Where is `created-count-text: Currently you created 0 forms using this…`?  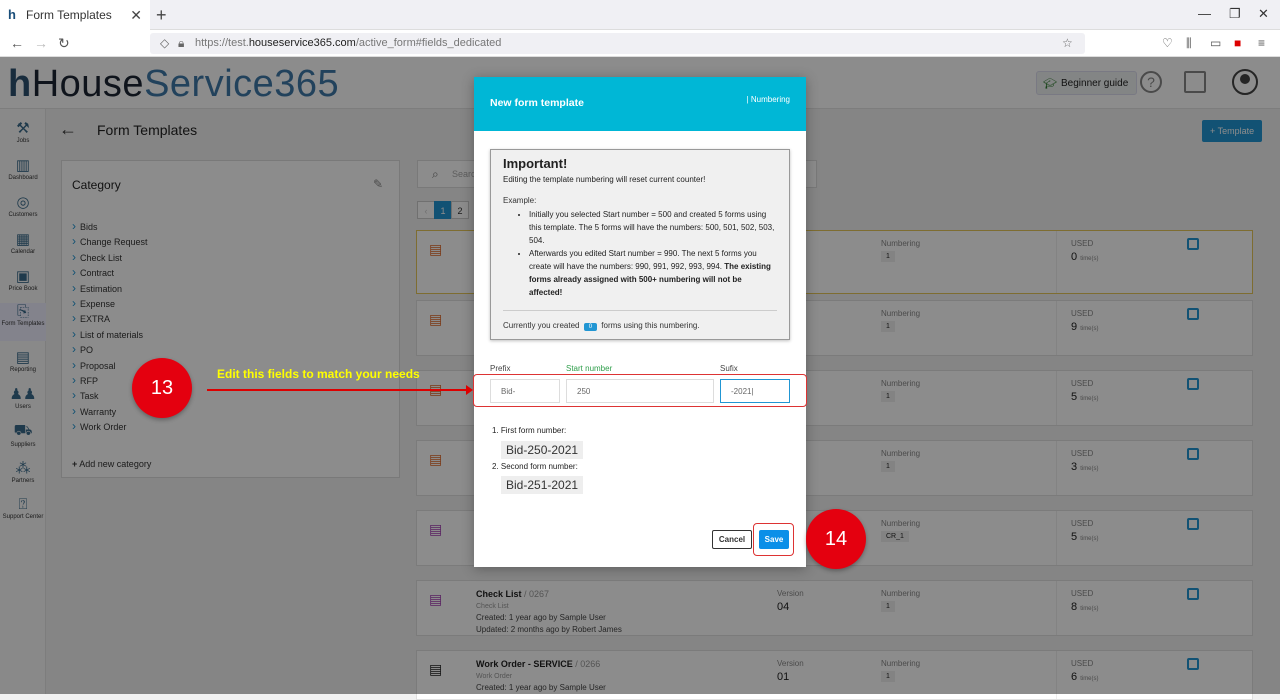
created-count-text: Currently you created 0 forms using this… is located at coordinates (601, 326).